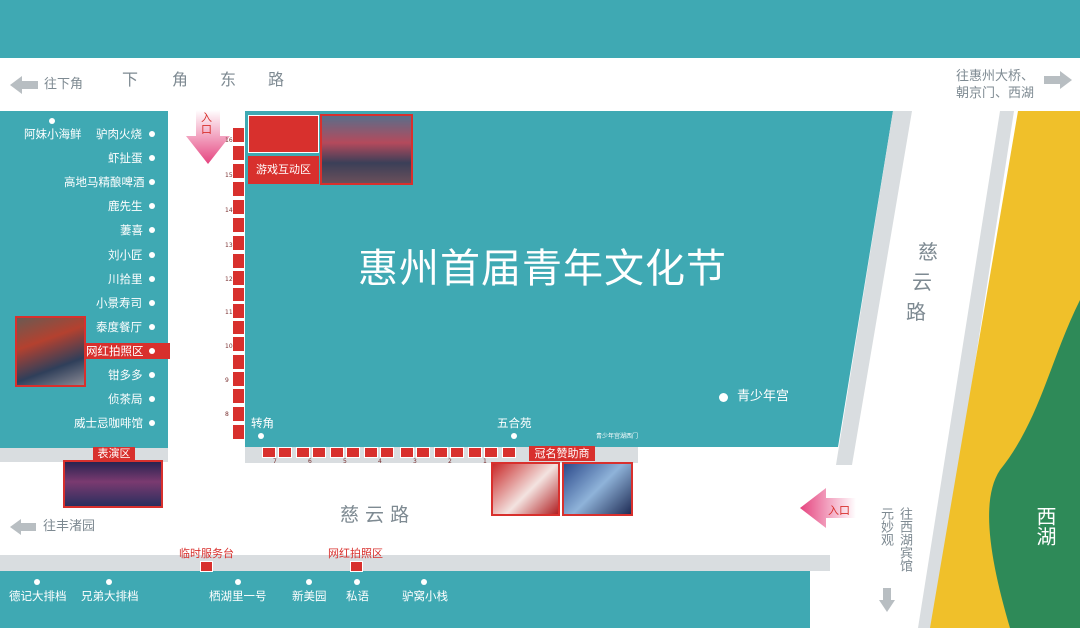 This screenshot has height=628, width=1080. What do you see at coordinates (119, 303) in the screenshot?
I see `shop-xiaojing-sushi: 小景寿司` at bounding box center [119, 303].